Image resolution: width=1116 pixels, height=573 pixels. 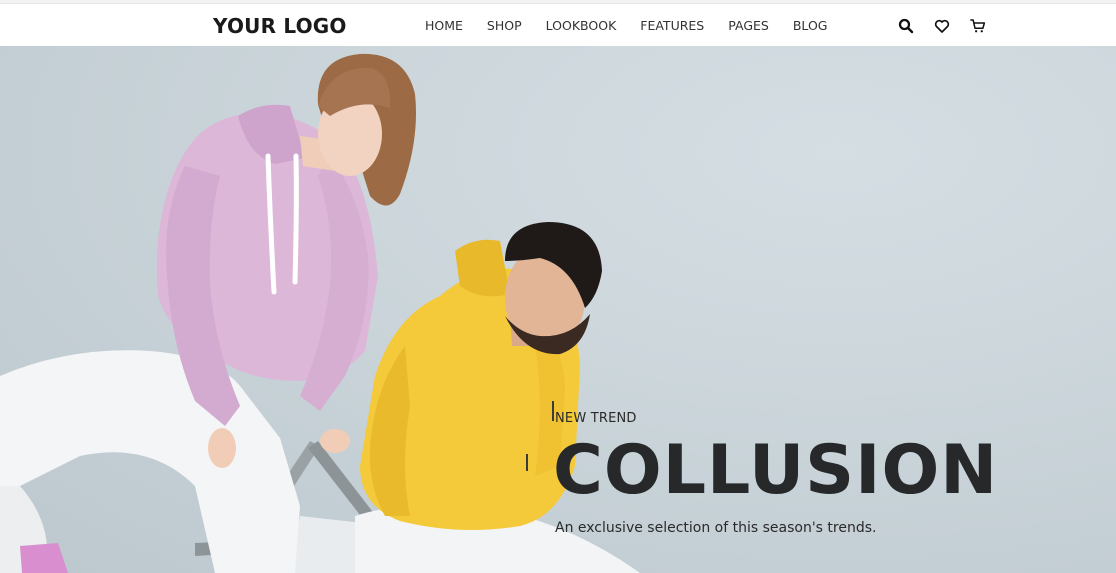 I want to click on nav-pages: PAGES, so click(x=748, y=26).